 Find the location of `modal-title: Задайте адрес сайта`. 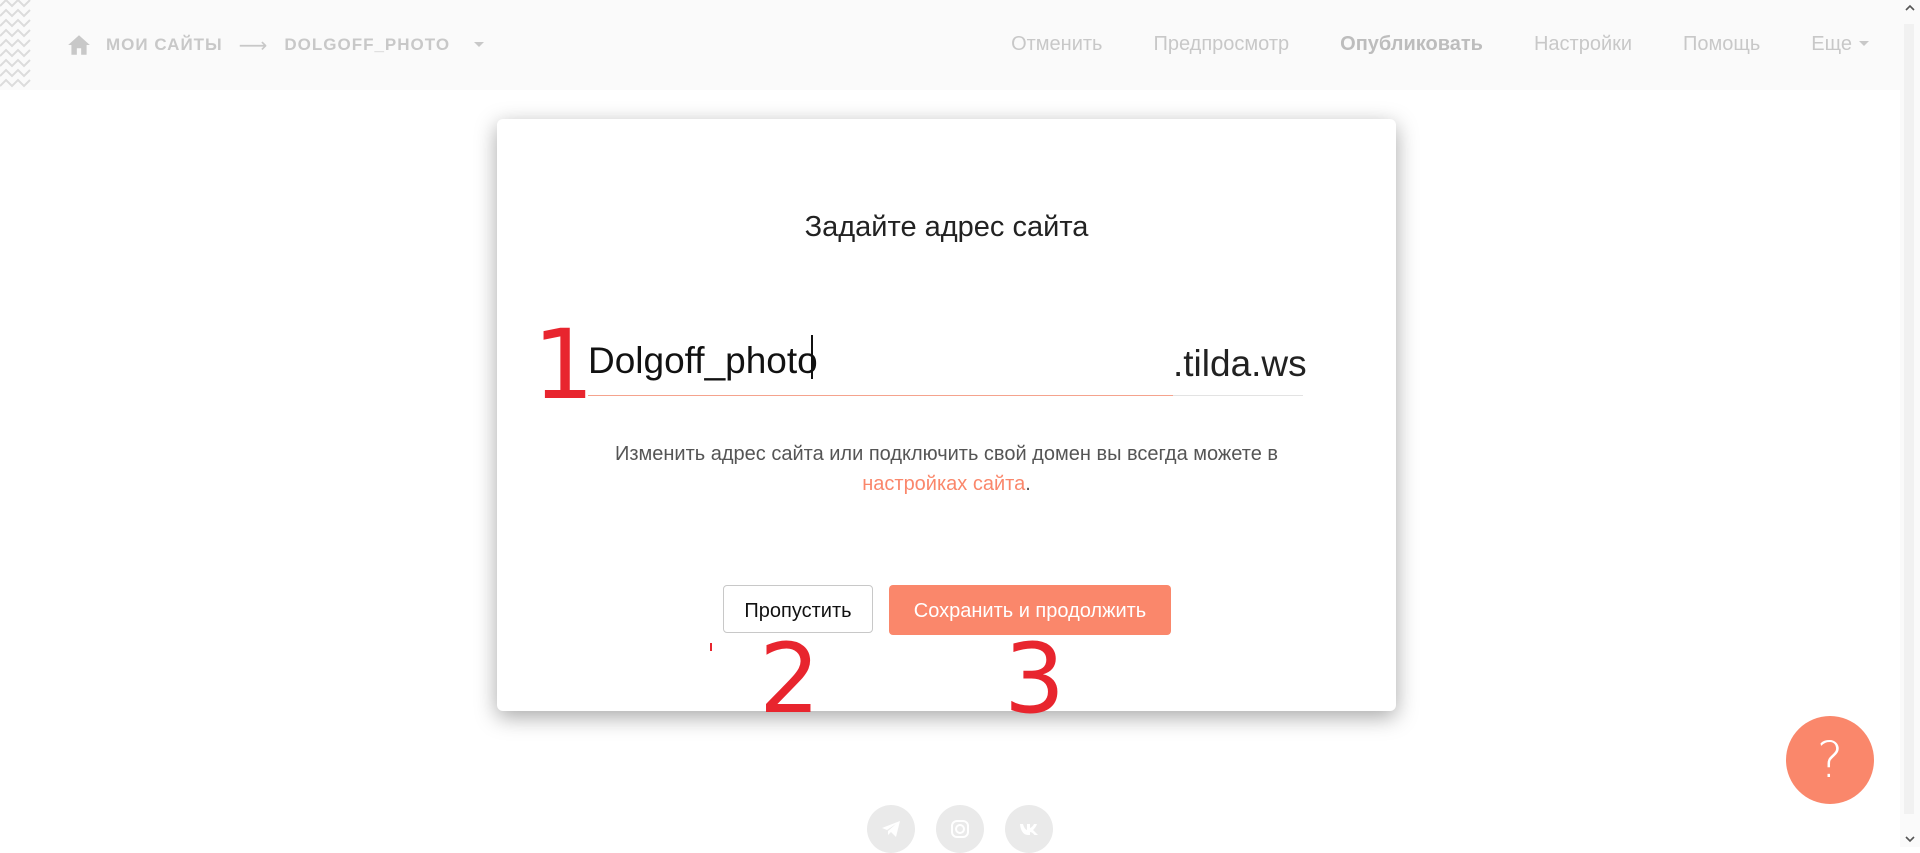

modal-title: Задайте адрес сайта is located at coordinates (946, 227).